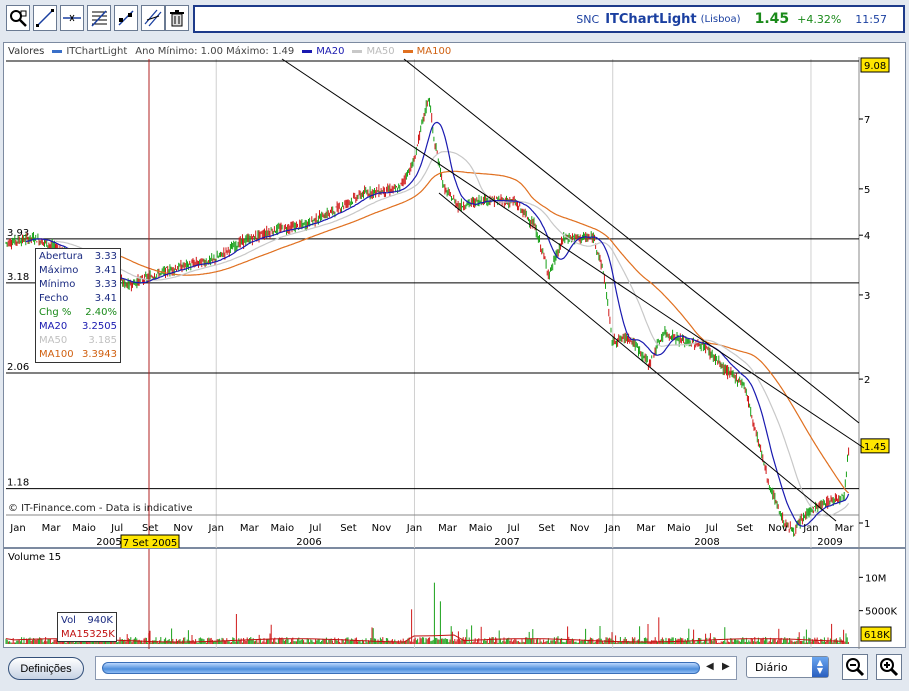 The height and width of the screenshot is (691, 909). Describe the element at coordinates (18, 18) in the screenshot. I see `zoom-select-icon` at that location.